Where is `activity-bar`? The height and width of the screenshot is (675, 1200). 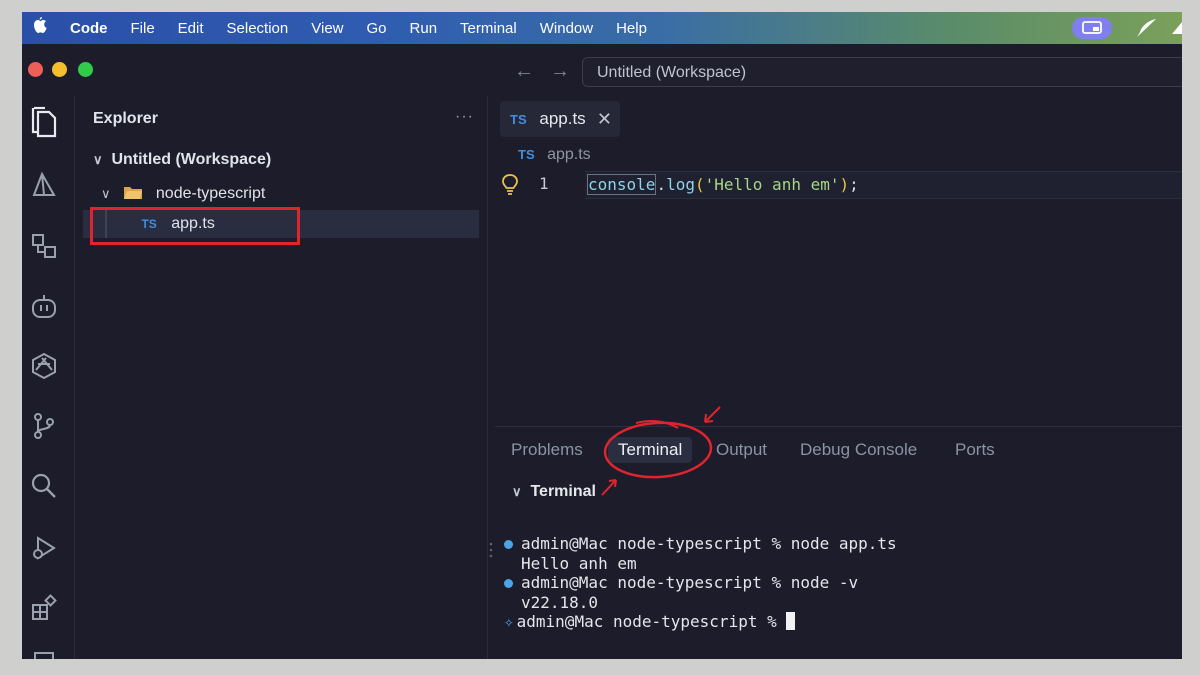
activity-bar is located at coordinates (48, 377).